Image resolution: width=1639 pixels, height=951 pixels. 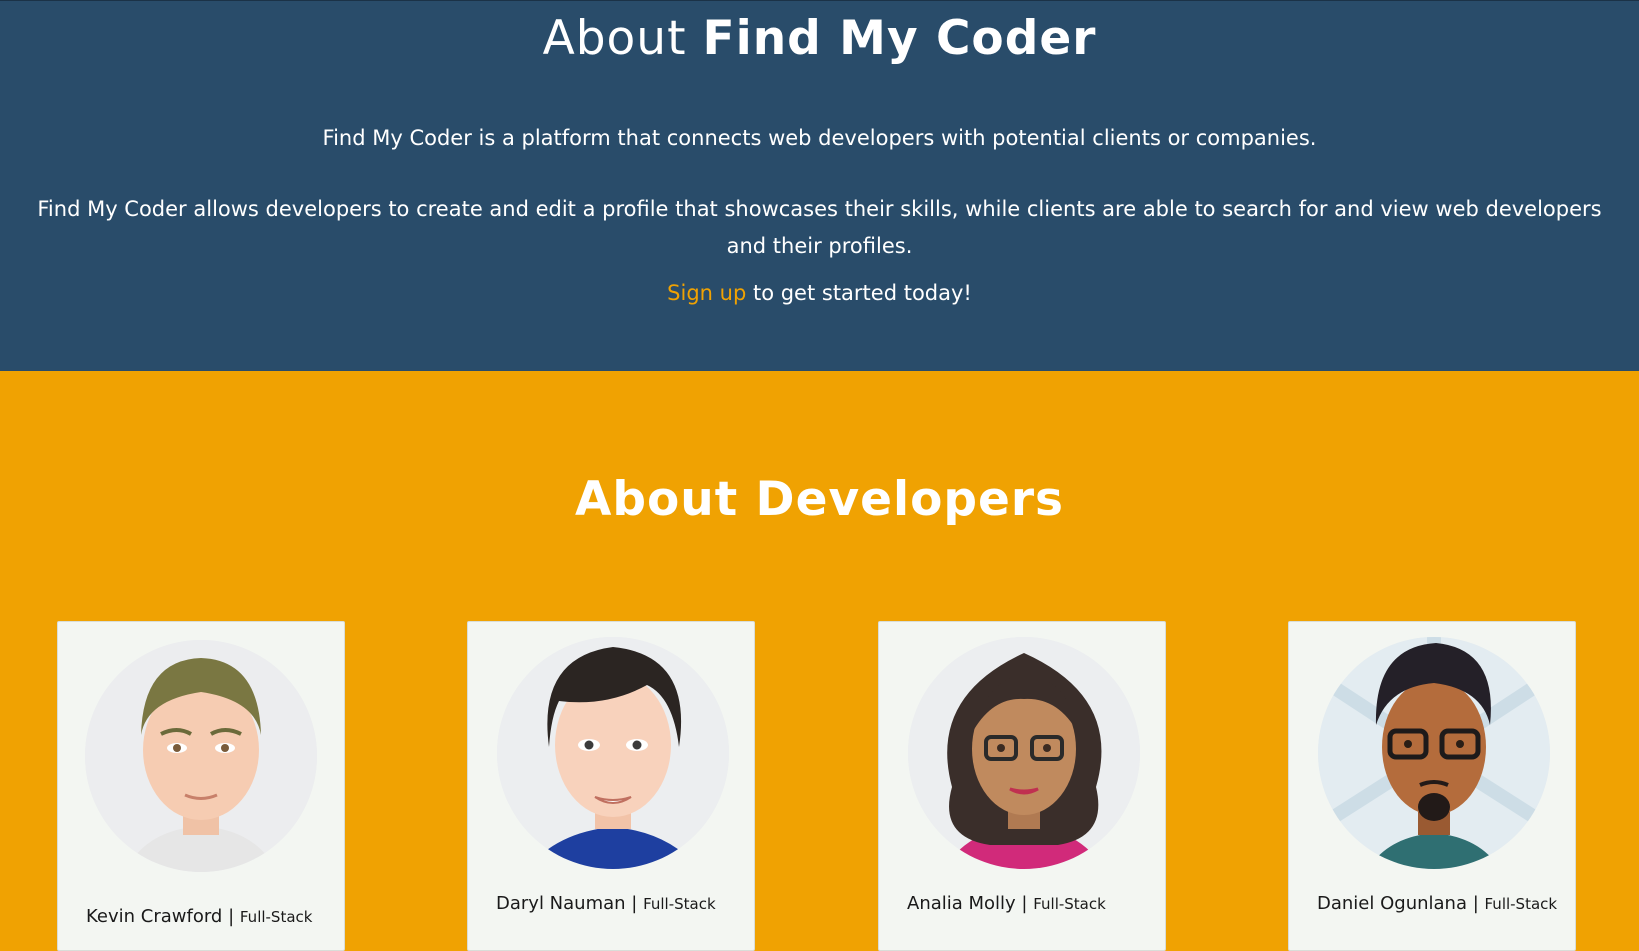 I want to click on developer-card: Daryl Nauman | Full-Stack, so click(x=611, y=786).